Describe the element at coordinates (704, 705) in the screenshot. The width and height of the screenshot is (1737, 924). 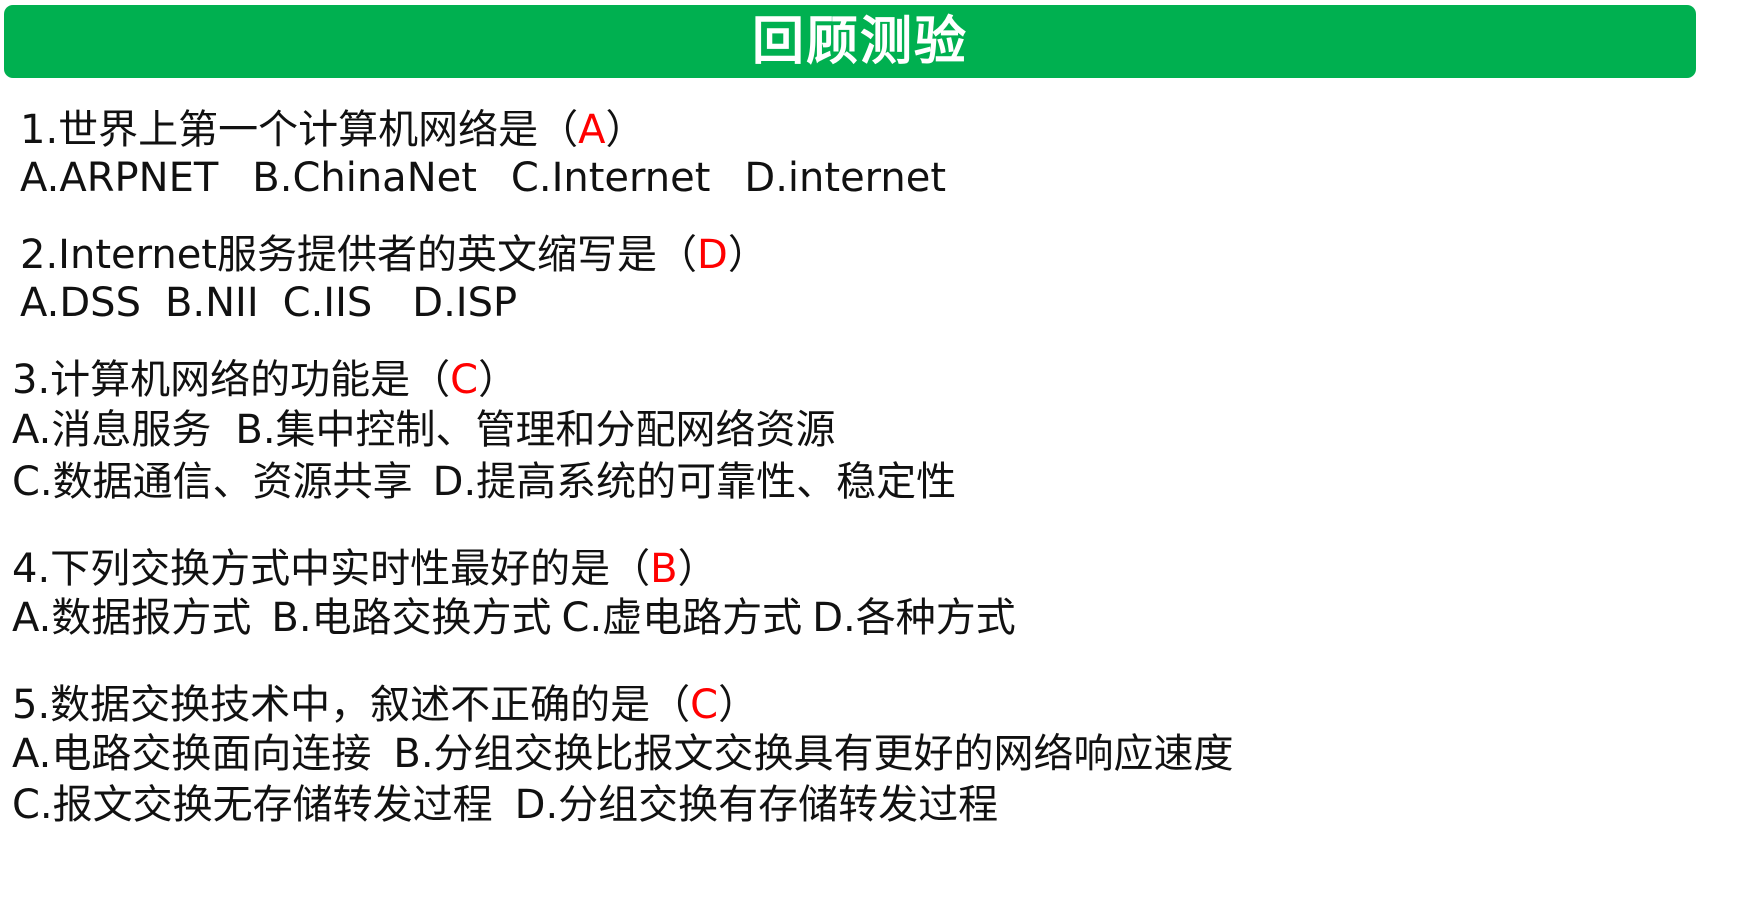
I see `question-5-answer: C` at that location.